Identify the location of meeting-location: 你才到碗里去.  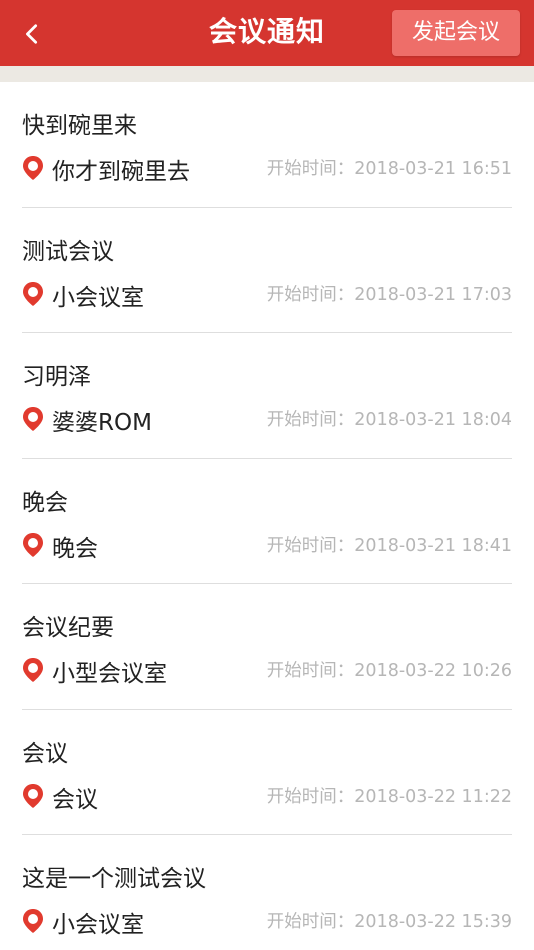
(121, 172).